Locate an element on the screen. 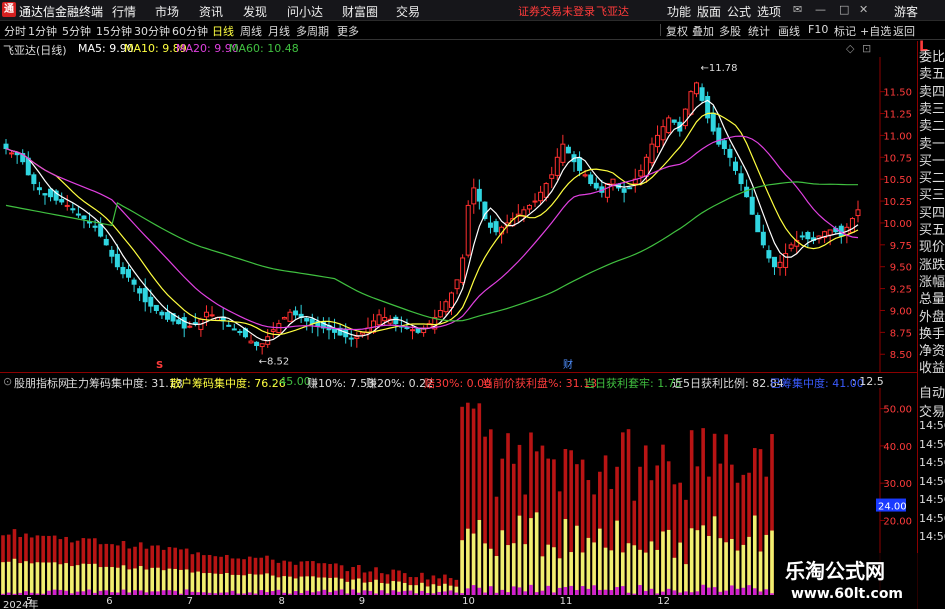 The height and width of the screenshot is (609, 945). tab-1min: 1分钟 is located at coordinates (42, 31).